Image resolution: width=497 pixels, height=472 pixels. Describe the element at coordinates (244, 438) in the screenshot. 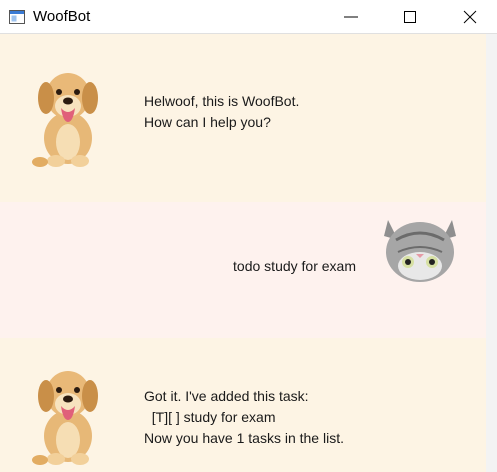

I see `message-line: Now you have 1 tasks in the list.` at that location.